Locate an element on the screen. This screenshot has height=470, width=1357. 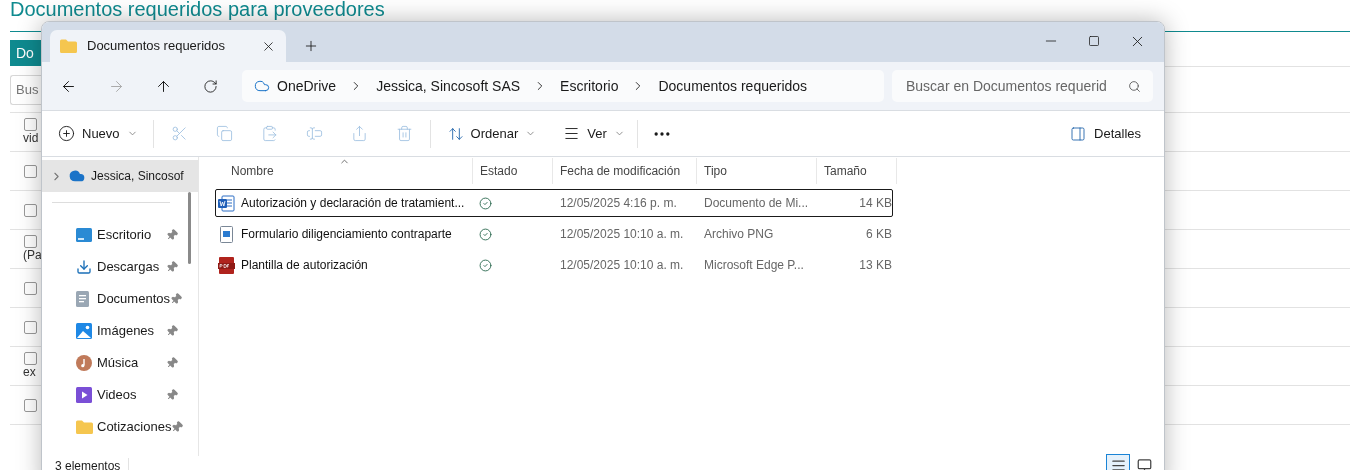
plus-icon is located at coordinates (66, 133).